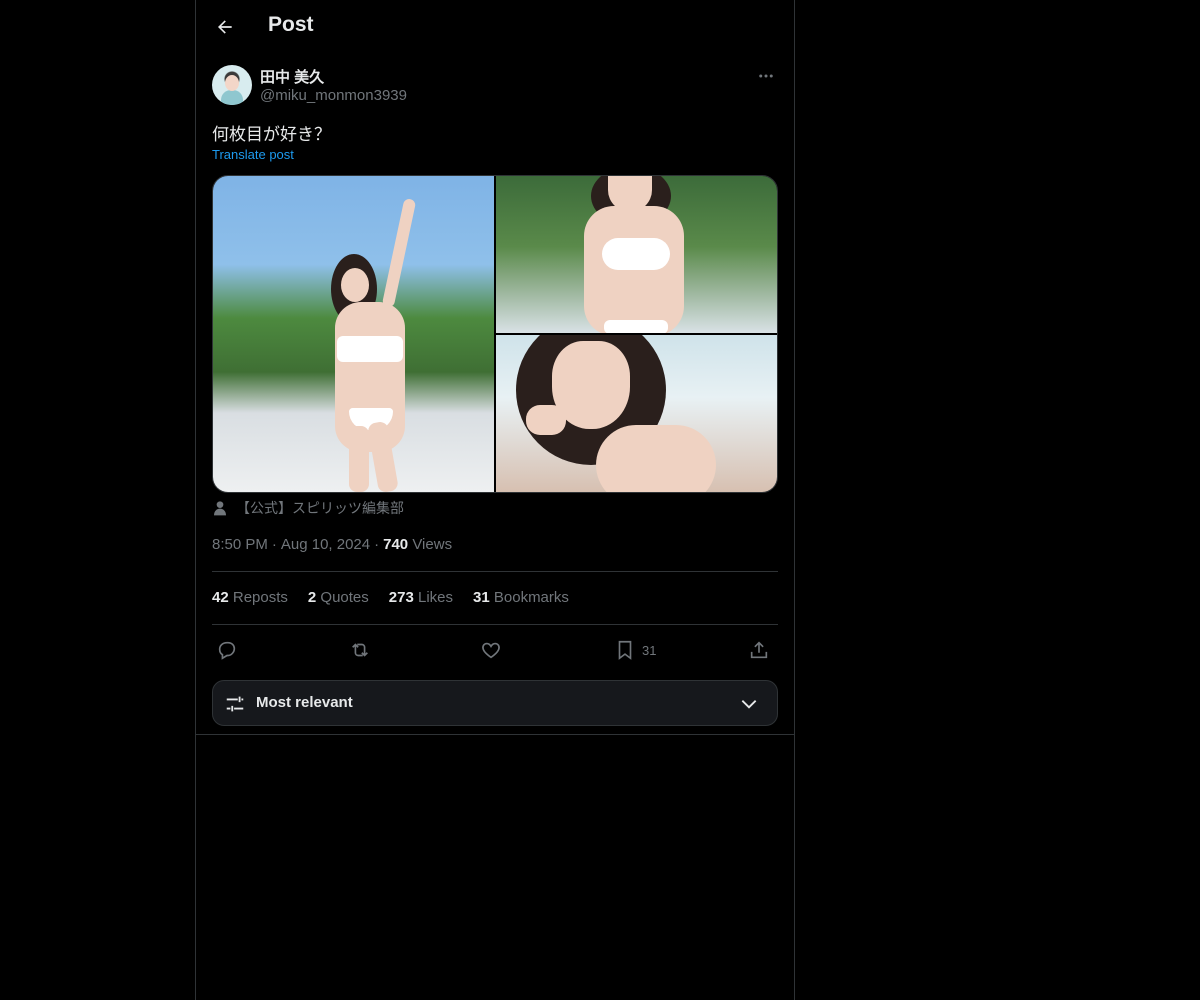 This screenshot has height=1000, width=1200. I want to click on repost-button, so click(360, 650).